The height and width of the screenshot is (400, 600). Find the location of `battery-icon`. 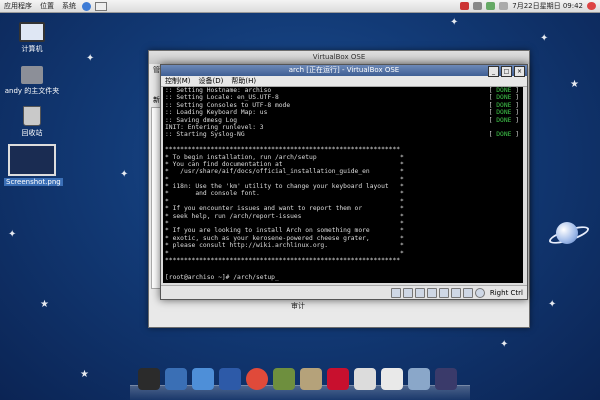

battery-icon is located at coordinates (491, 6).